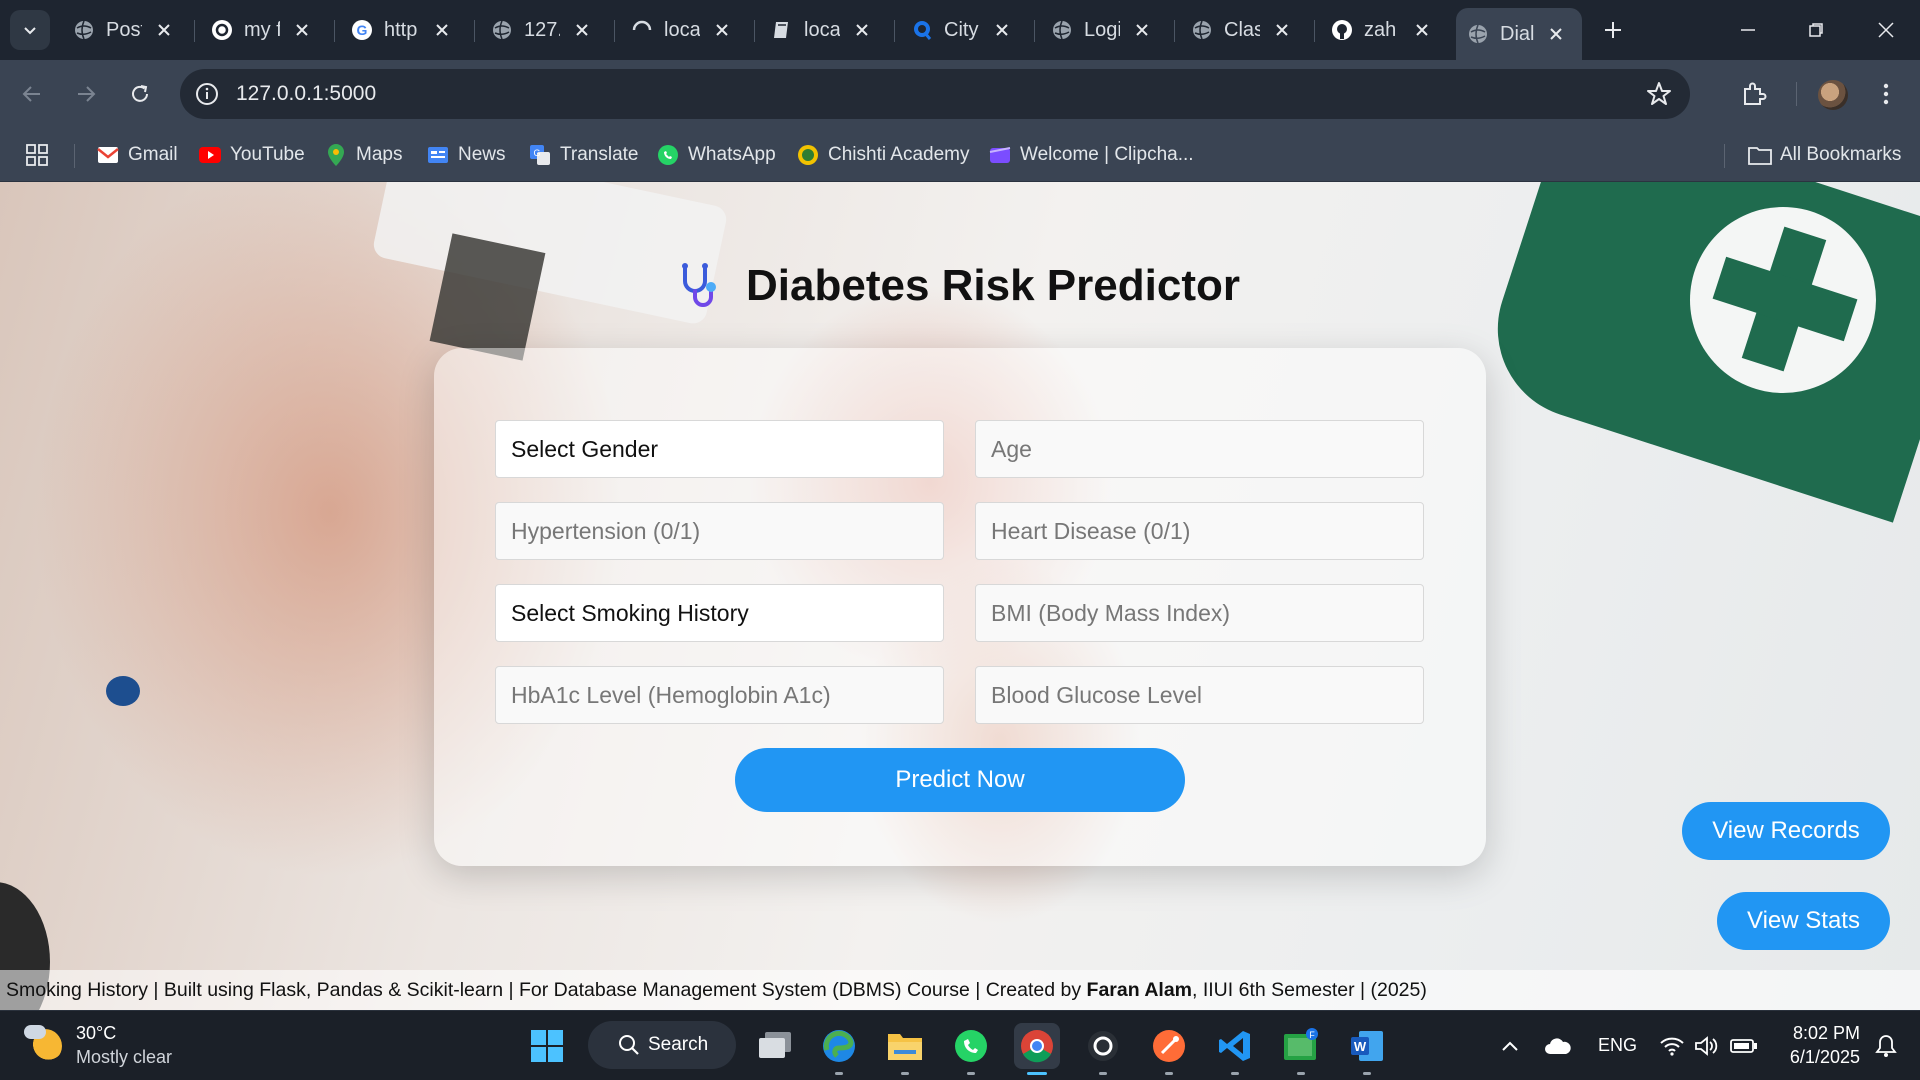 The height and width of the screenshot is (1080, 1920). I want to click on tab-title: Post, so click(124, 29).